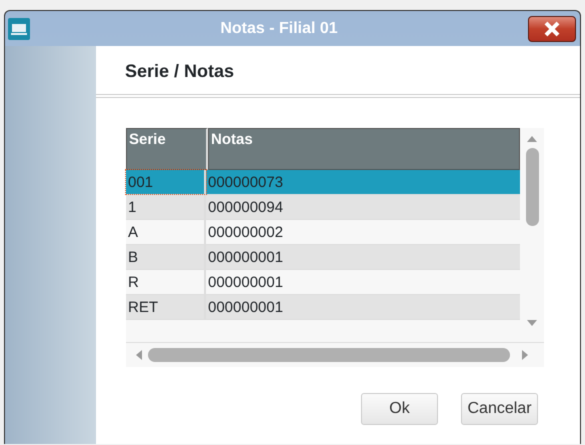  What do you see at coordinates (245, 183) in the screenshot?
I see `table-cell-text: 000000073` at bounding box center [245, 183].